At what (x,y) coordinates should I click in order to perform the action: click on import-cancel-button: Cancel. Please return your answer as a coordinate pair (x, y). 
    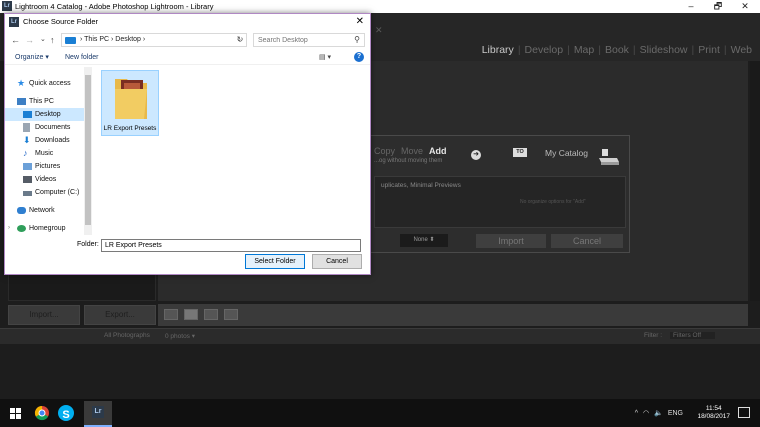
    Looking at the image, I should click on (587, 241).